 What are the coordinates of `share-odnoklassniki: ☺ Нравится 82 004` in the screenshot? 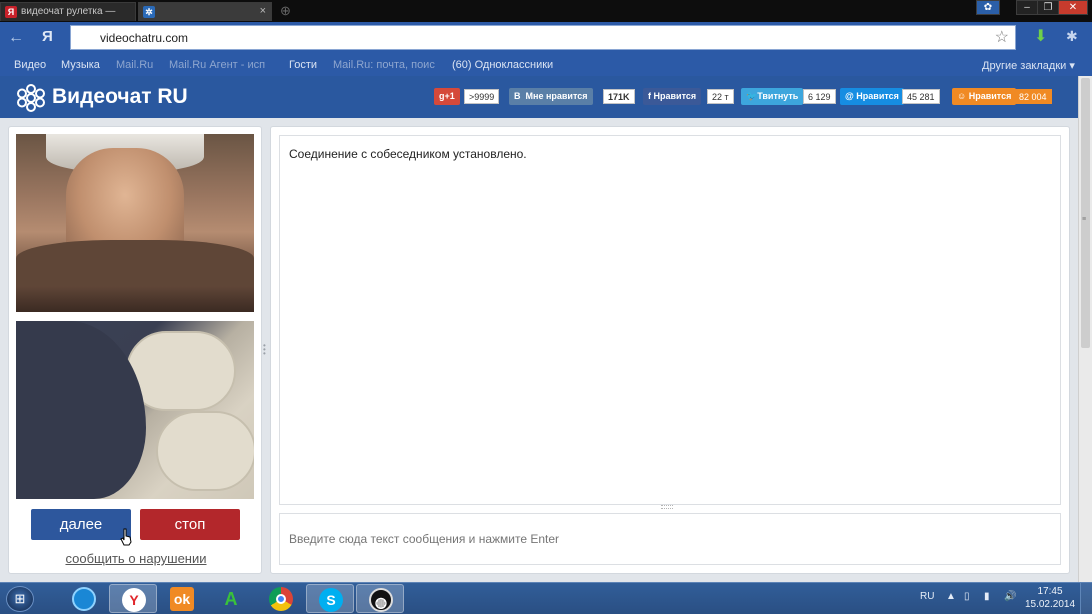 It's located at (1003, 97).